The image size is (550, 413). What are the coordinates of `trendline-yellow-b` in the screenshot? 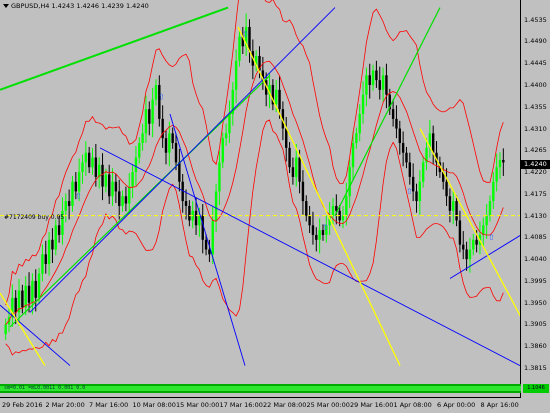 It's located at (469, 222).